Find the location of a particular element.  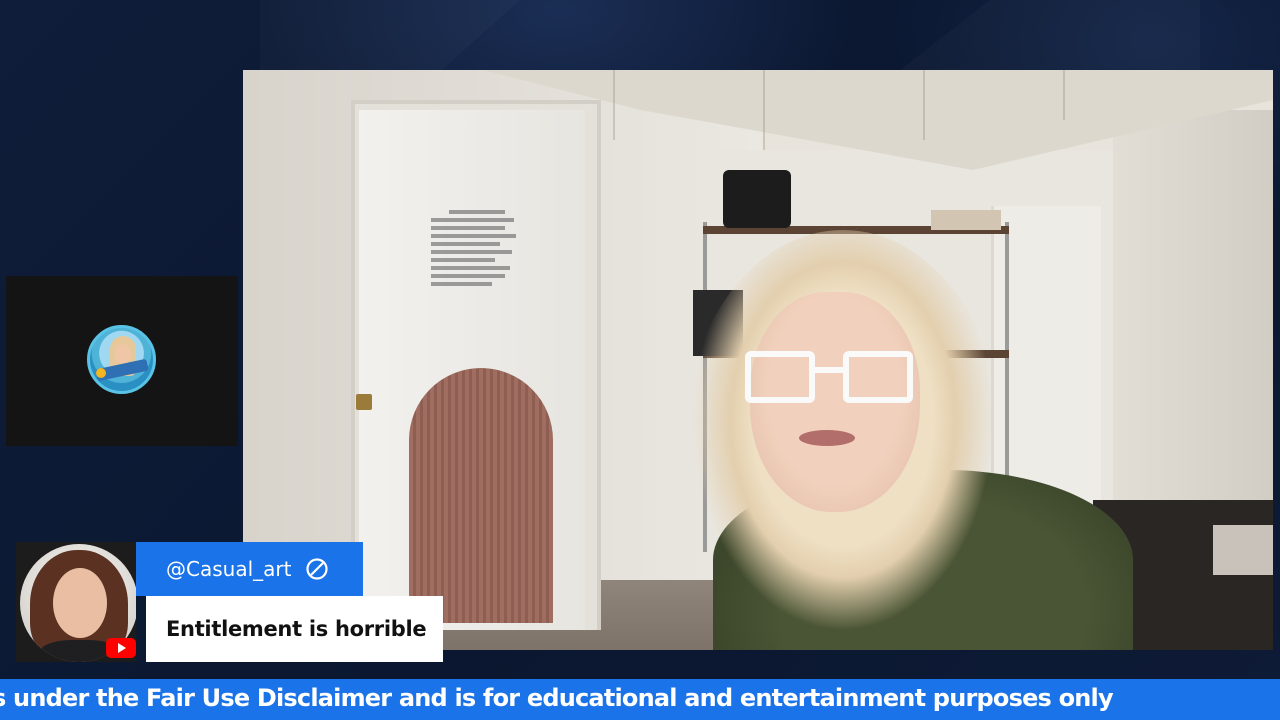

shelf-box is located at coordinates (966, 220).